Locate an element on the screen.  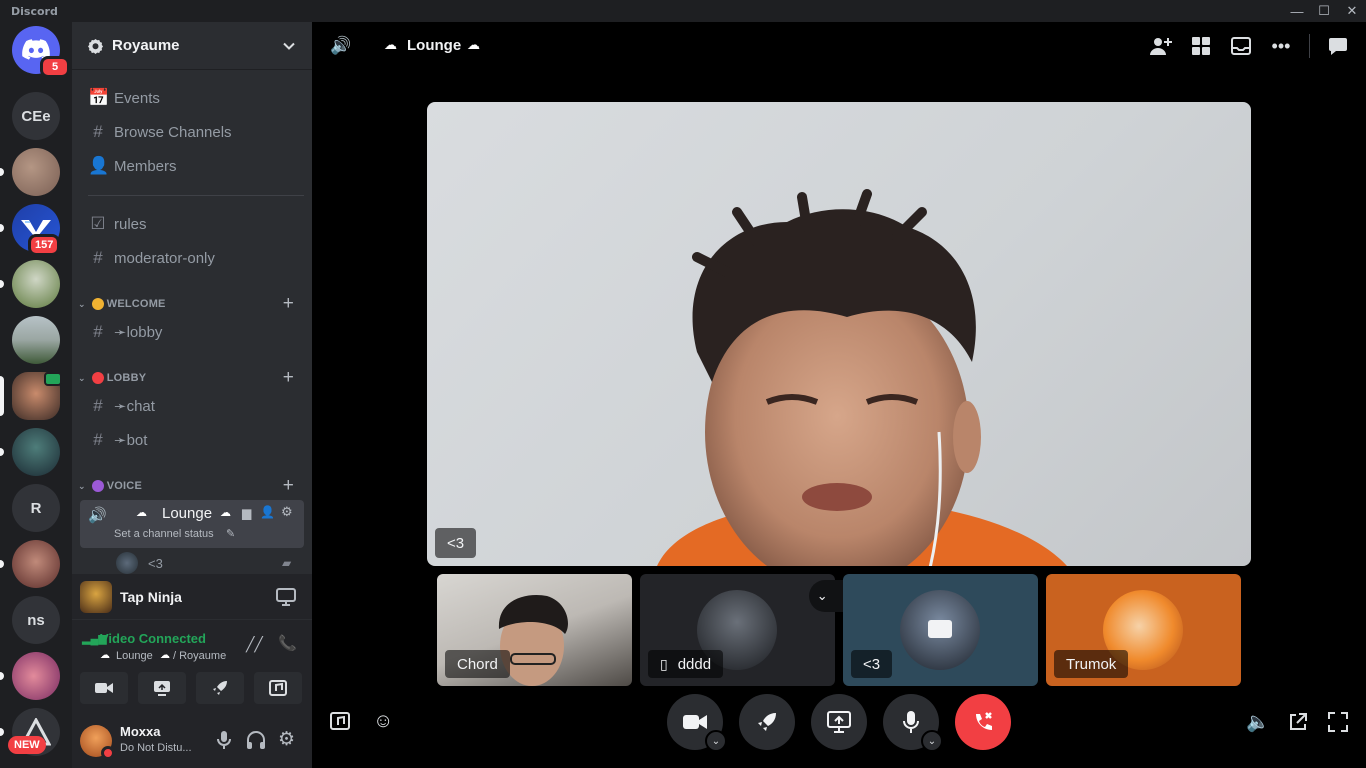
events-link: 📅 Events is located at coordinates (192, 98).